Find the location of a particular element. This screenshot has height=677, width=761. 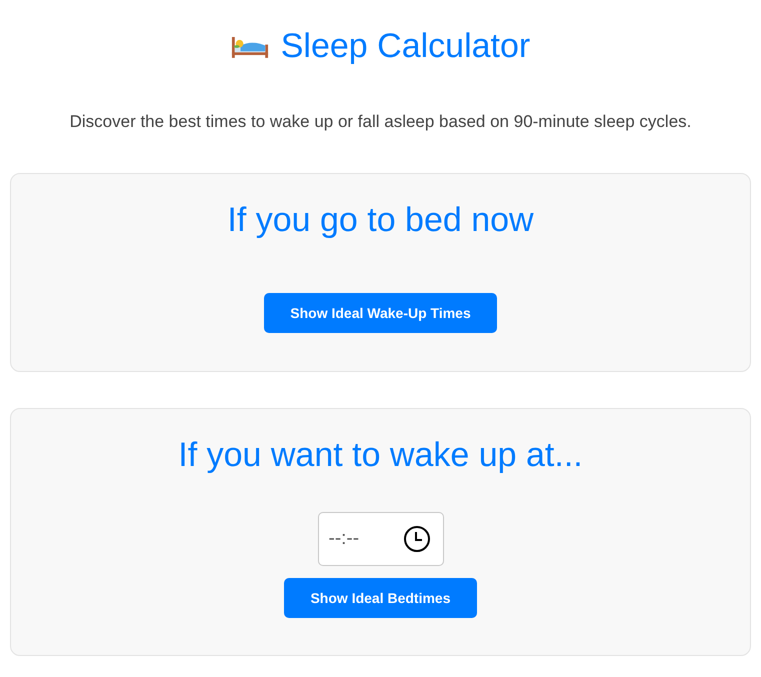

calculate-button: Show Ideal Bedtimes is located at coordinates (380, 598).